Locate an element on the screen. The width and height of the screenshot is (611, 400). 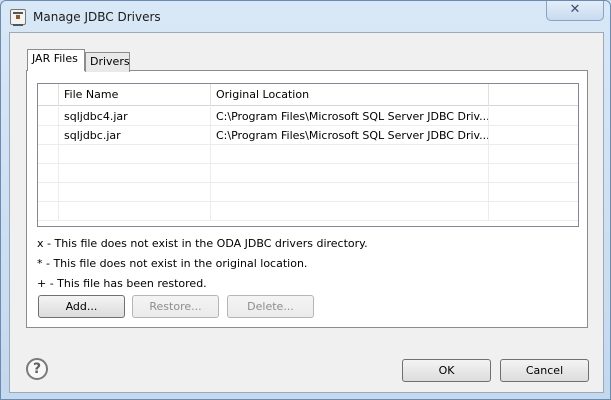
tab-jar-files: JAR Files is located at coordinates (56, 60).